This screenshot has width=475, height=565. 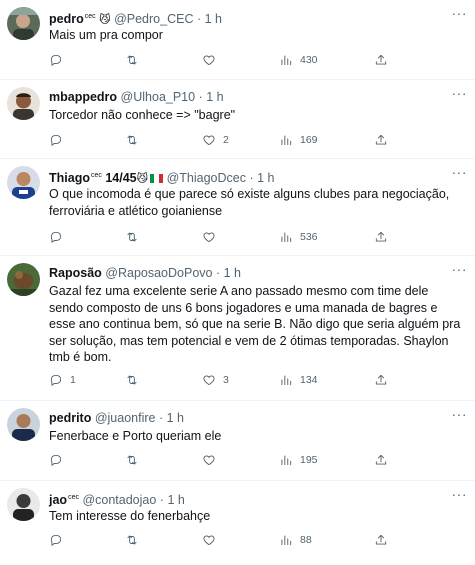 What do you see at coordinates (162, 177) in the screenshot?
I see `tweet-header: Thiagocec 14/45😼 @ThiagoDcec · 1 h` at bounding box center [162, 177].